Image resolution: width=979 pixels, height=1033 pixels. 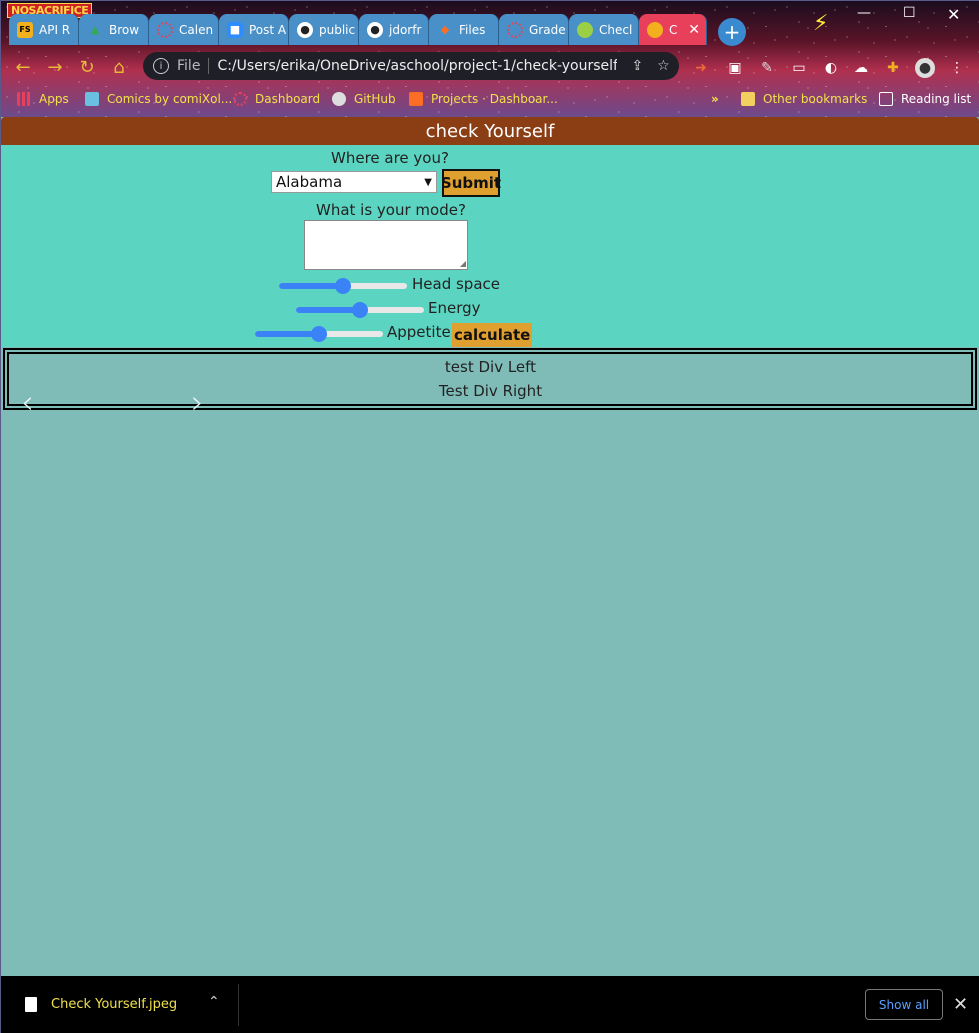 What do you see at coordinates (416, 99) in the screenshot?
I see `gitlab-icon` at bounding box center [416, 99].